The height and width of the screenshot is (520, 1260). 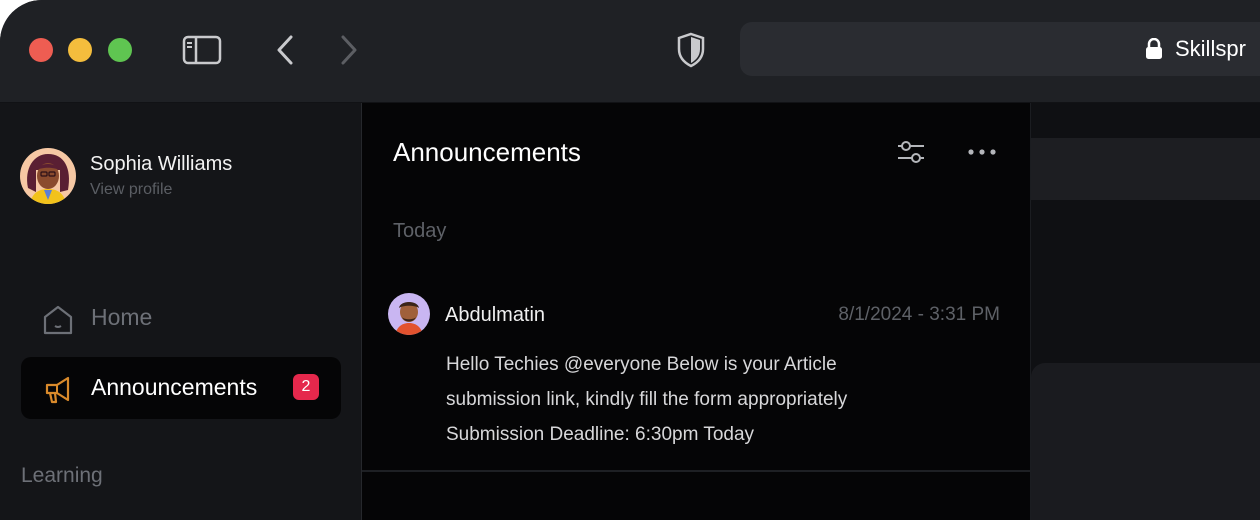 What do you see at coordinates (982, 152) in the screenshot?
I see `more-options-icon` at bounding box center [982, 152].